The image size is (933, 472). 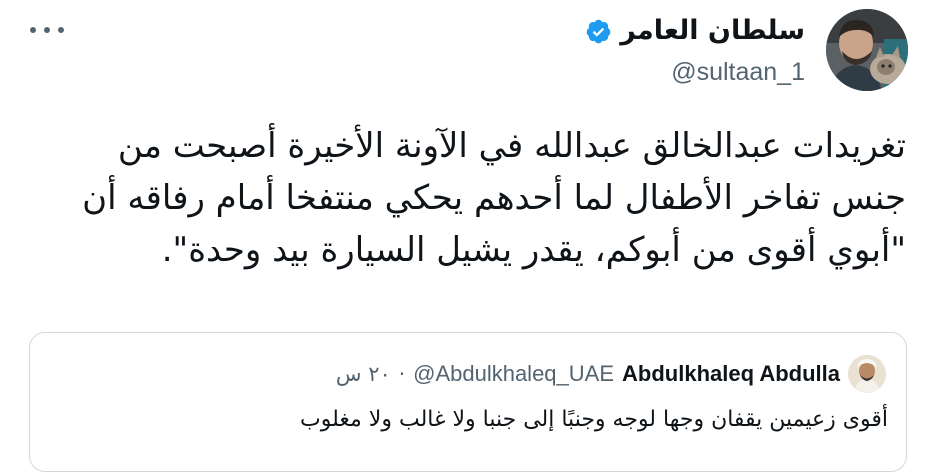 I want to click on author-display-name: سلطان العامر, so click(x=712, y=31).